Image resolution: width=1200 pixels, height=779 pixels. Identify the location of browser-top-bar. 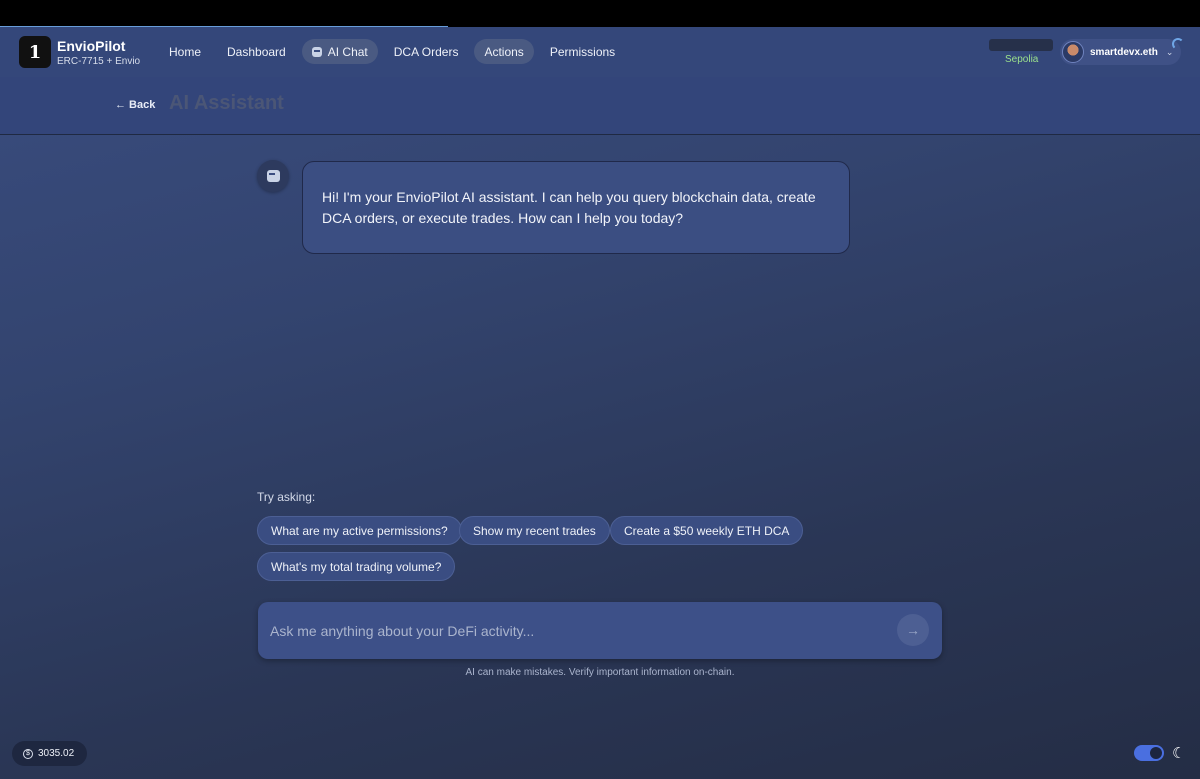
(600, 13).